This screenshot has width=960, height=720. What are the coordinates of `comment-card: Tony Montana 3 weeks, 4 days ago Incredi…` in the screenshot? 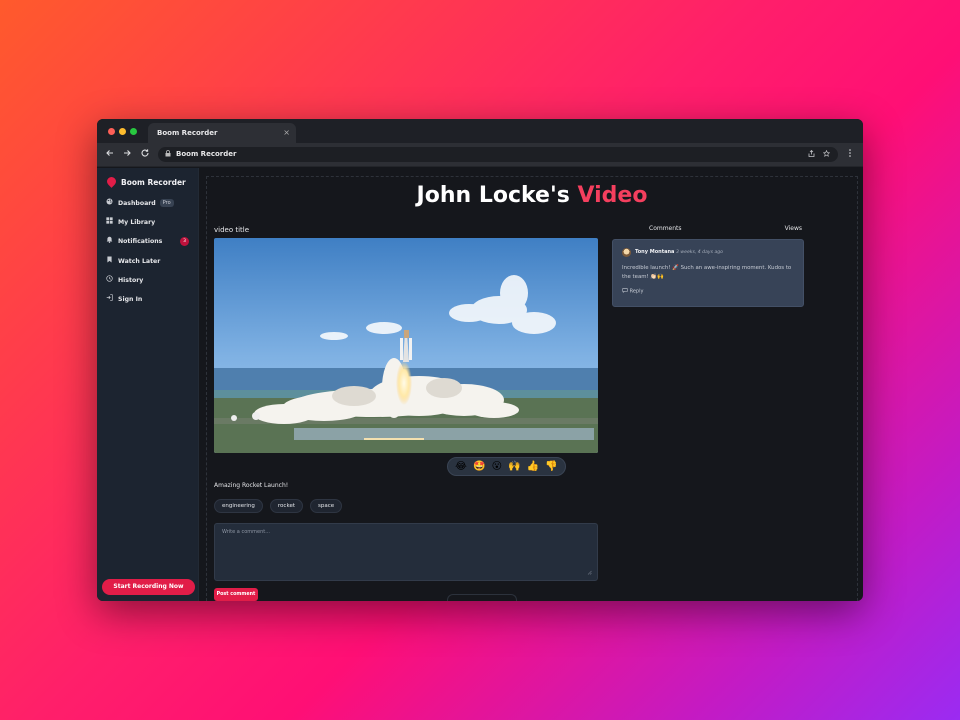 It's located at (708, 273).